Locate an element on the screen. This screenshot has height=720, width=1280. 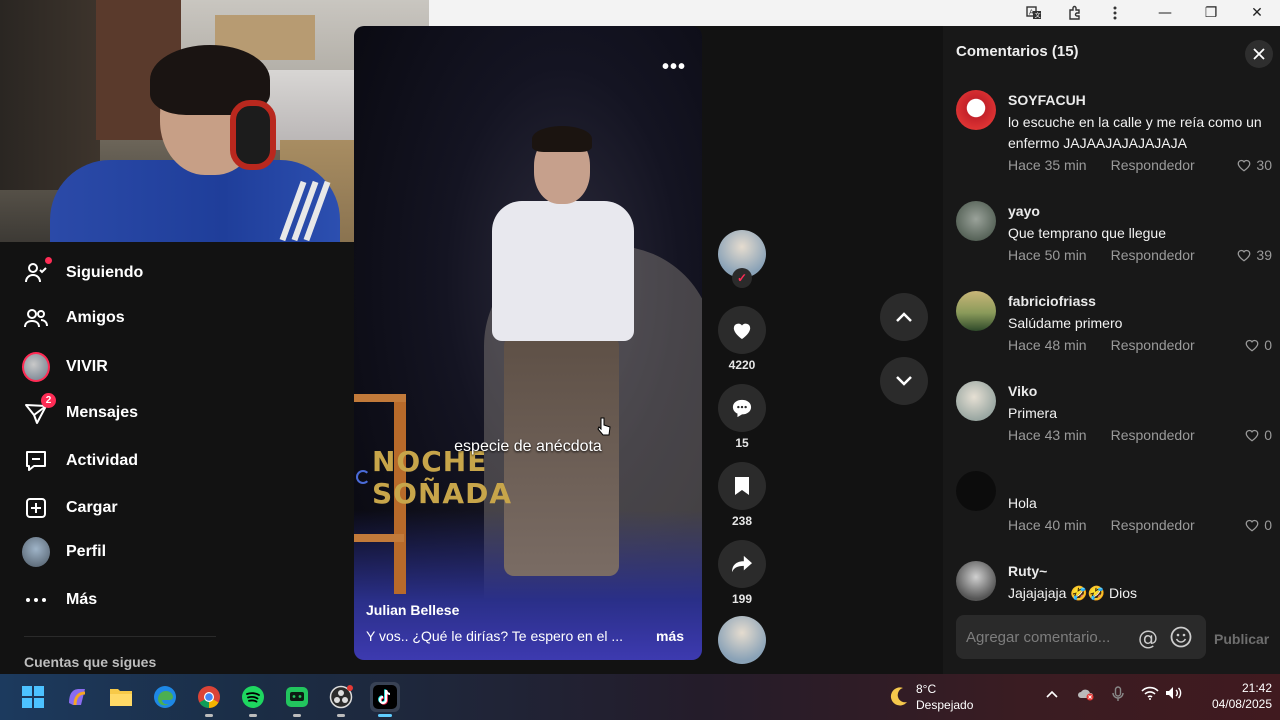
sidebar-item-messages: 2 Mensajes is located at coordinates (80, 412).